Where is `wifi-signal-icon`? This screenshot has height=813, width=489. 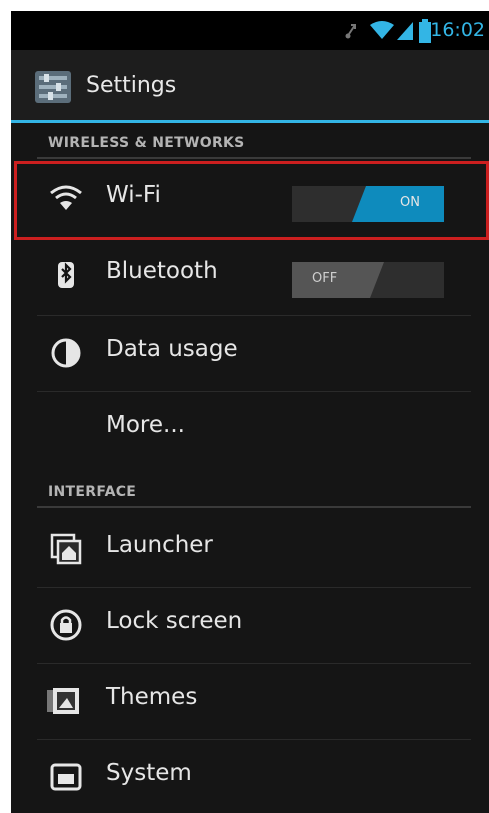 wifi-signal-icon is located at coordinates (382, 30).